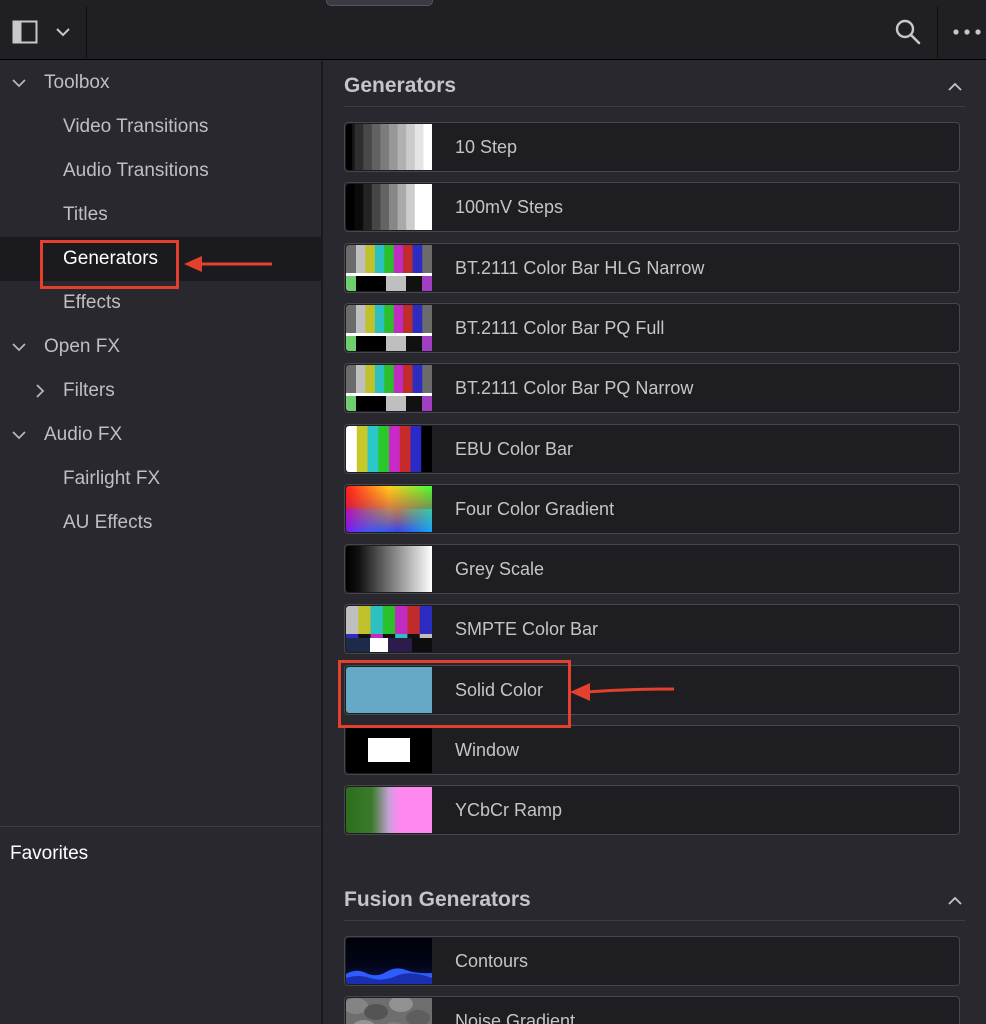 This screenshot has width=986, height=1024. Describe the element at coordinates (160, 83) in the screenshot. I see `sidebar-item-toolbox: Toolbox` at that location.